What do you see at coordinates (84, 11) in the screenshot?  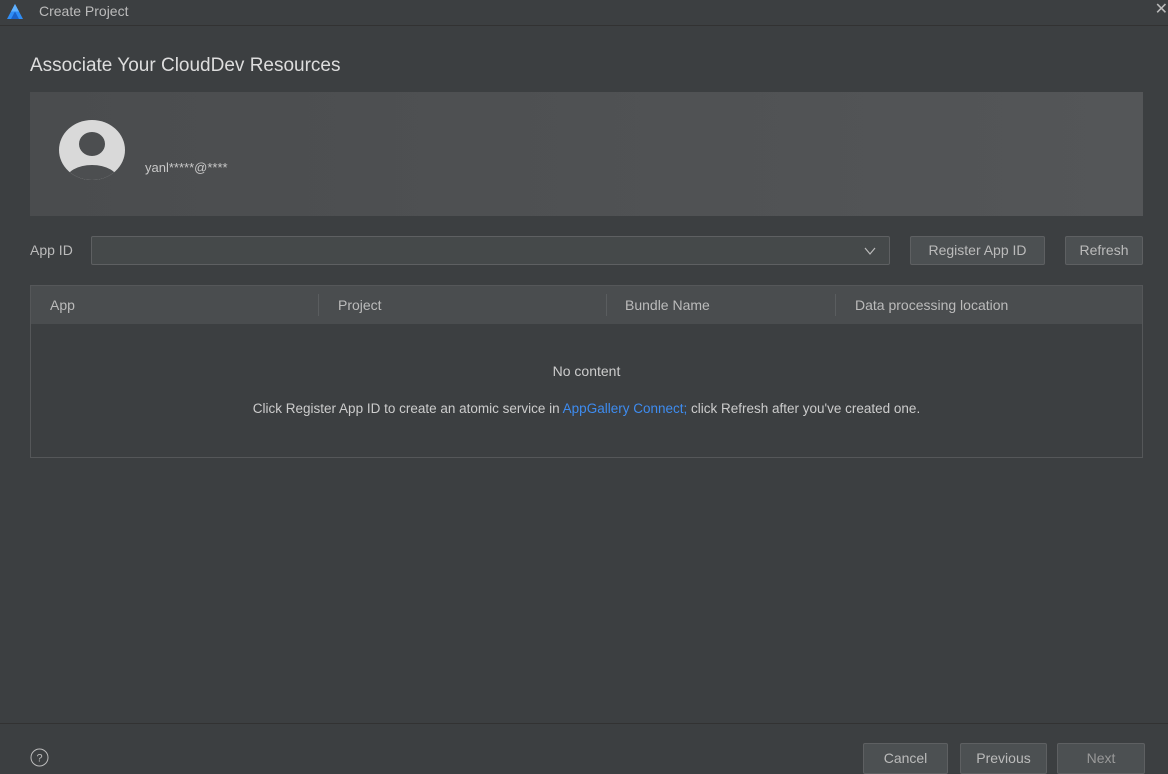 I see `window-title: Create Project` at bounding box center [84, 11].